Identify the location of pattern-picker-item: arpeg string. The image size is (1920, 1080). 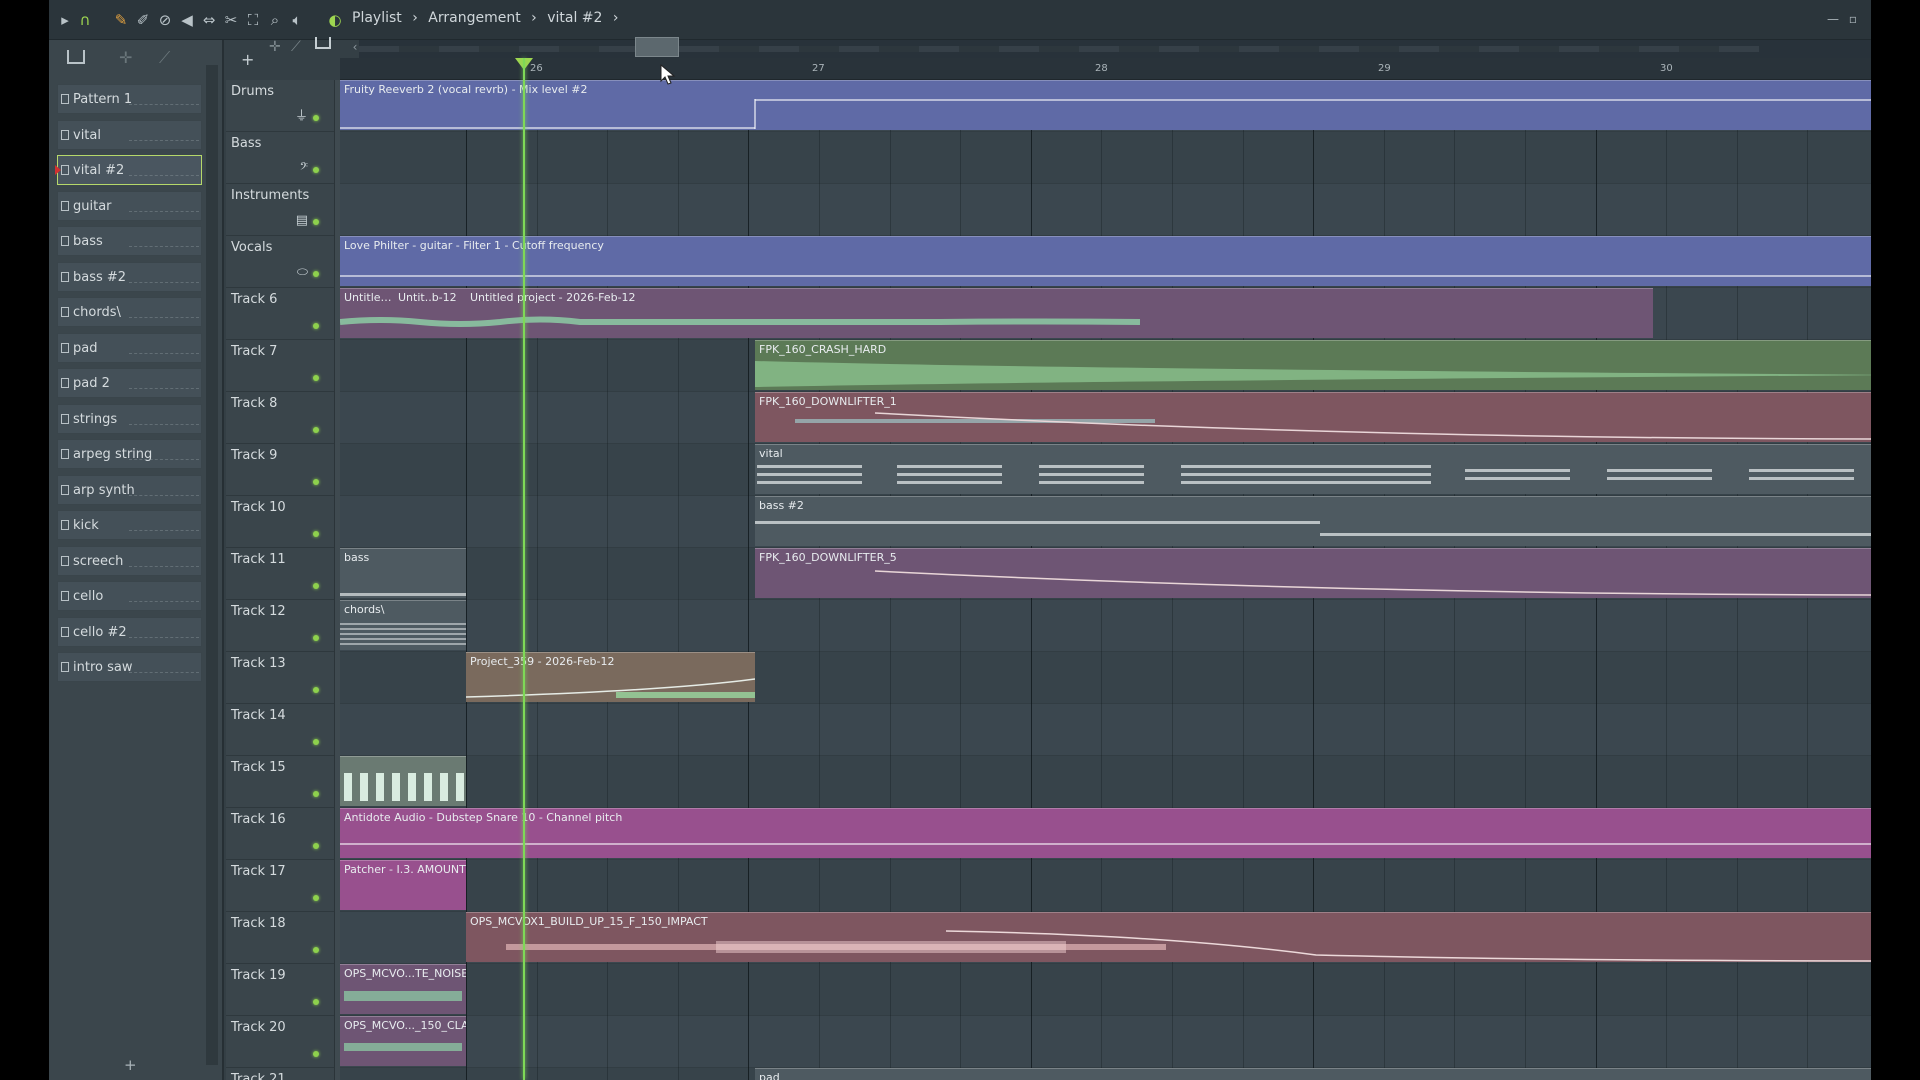
(129, 454).